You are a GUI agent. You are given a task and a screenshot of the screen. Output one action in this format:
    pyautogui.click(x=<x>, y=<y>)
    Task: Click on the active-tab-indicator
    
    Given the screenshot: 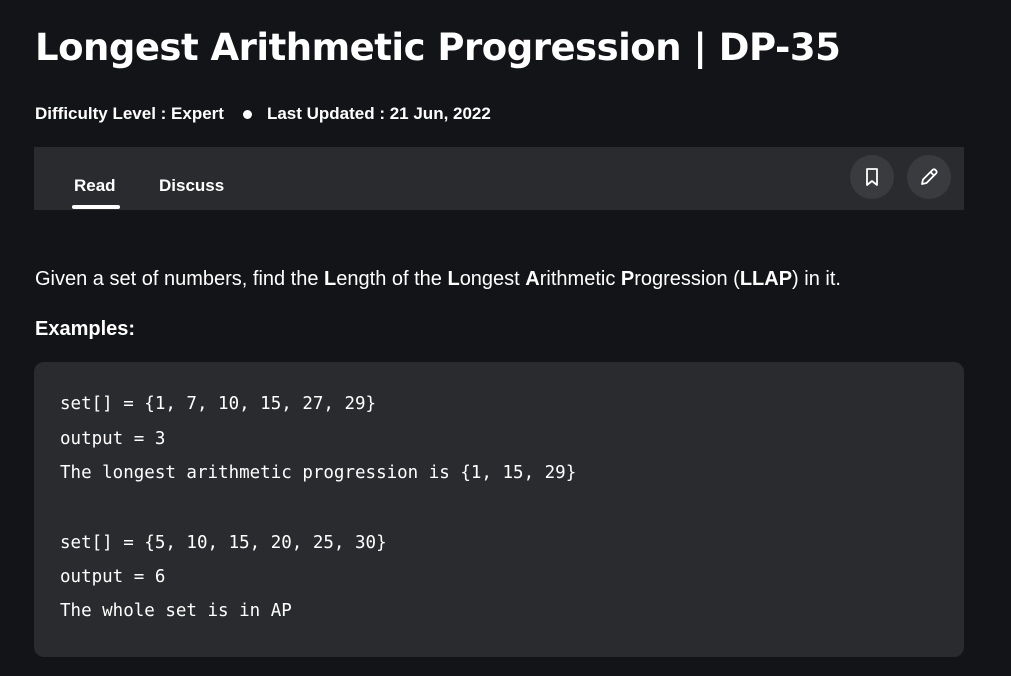 What is the action you would take?
    pyautogui.click(x=96, y=207)
    